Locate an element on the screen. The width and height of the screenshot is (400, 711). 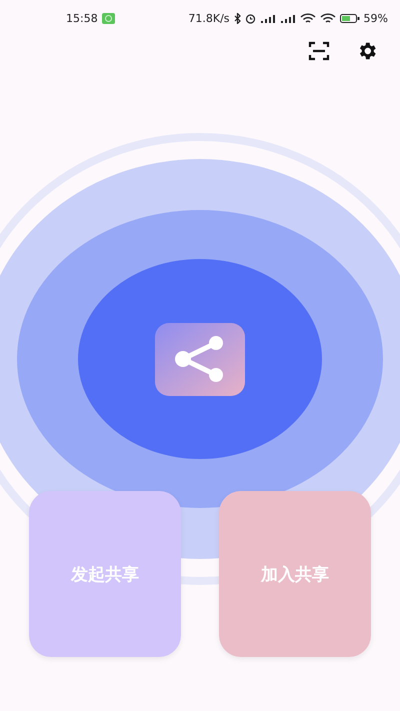
battery-icon is located at coordinates (350, 18).